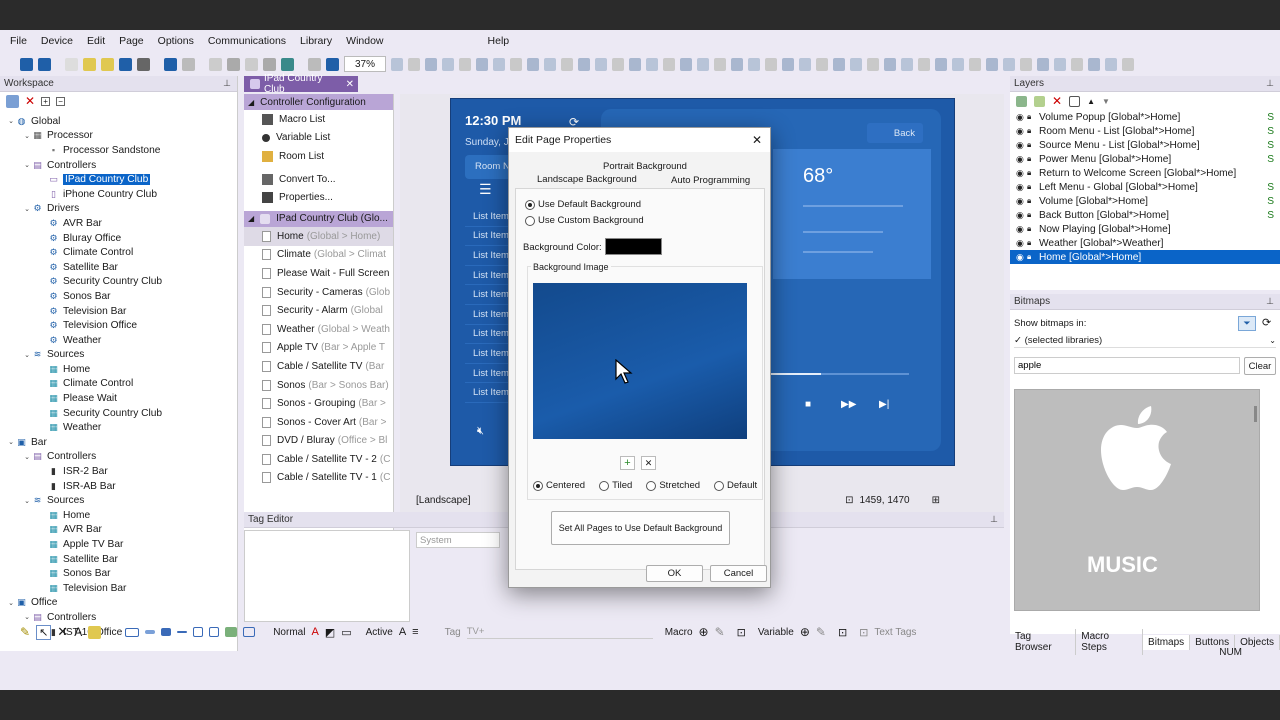 This screenshot has height=720, width=1280. What do you see at coordinates (118, 121) in the screenshot?
I see `tree-node: ⌄ ◍ Global` at bounding box center [118, 121].